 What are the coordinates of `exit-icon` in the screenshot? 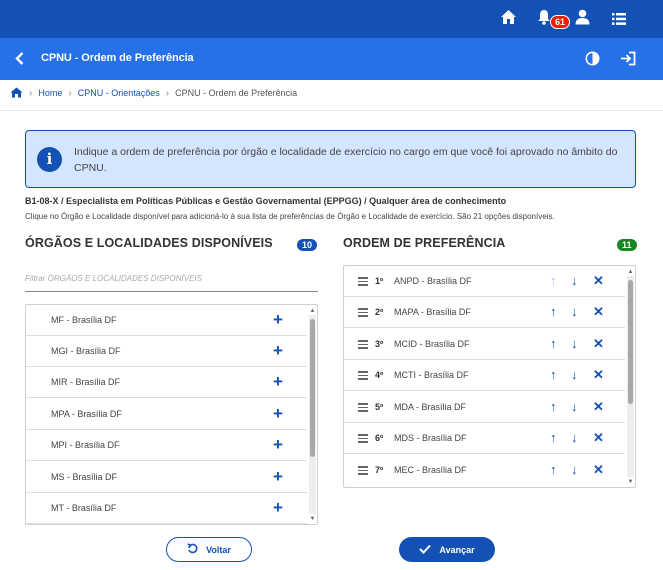 It's located at (628, 61).